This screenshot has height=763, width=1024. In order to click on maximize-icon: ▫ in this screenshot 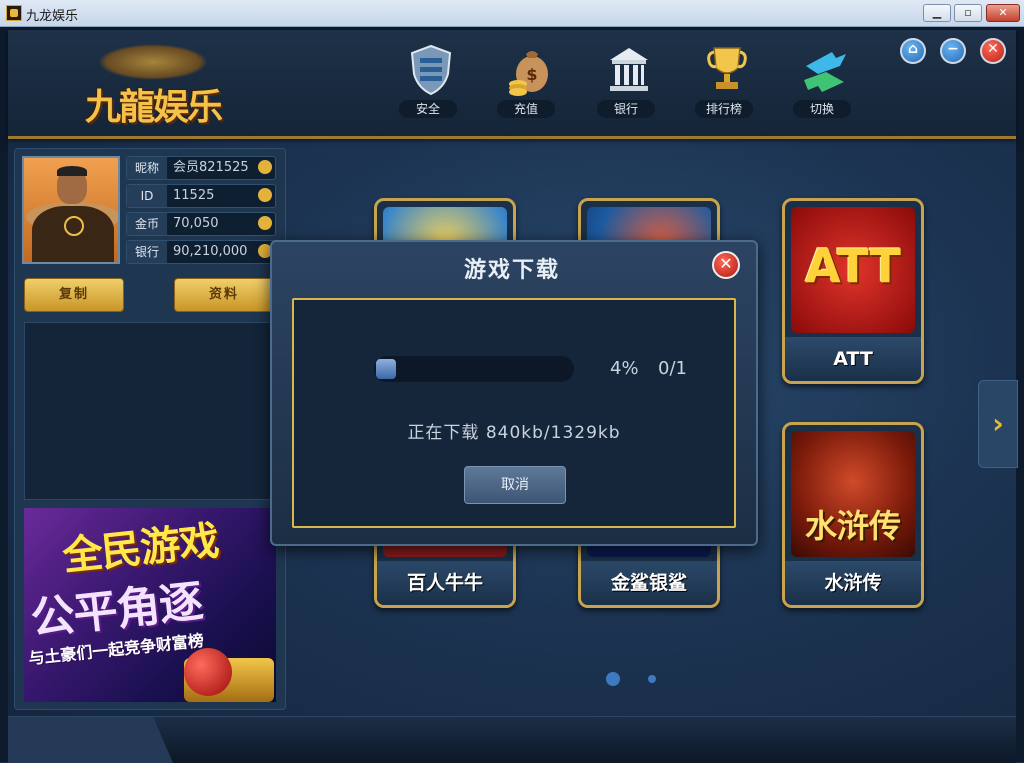, I will do `click(968, 12)`.